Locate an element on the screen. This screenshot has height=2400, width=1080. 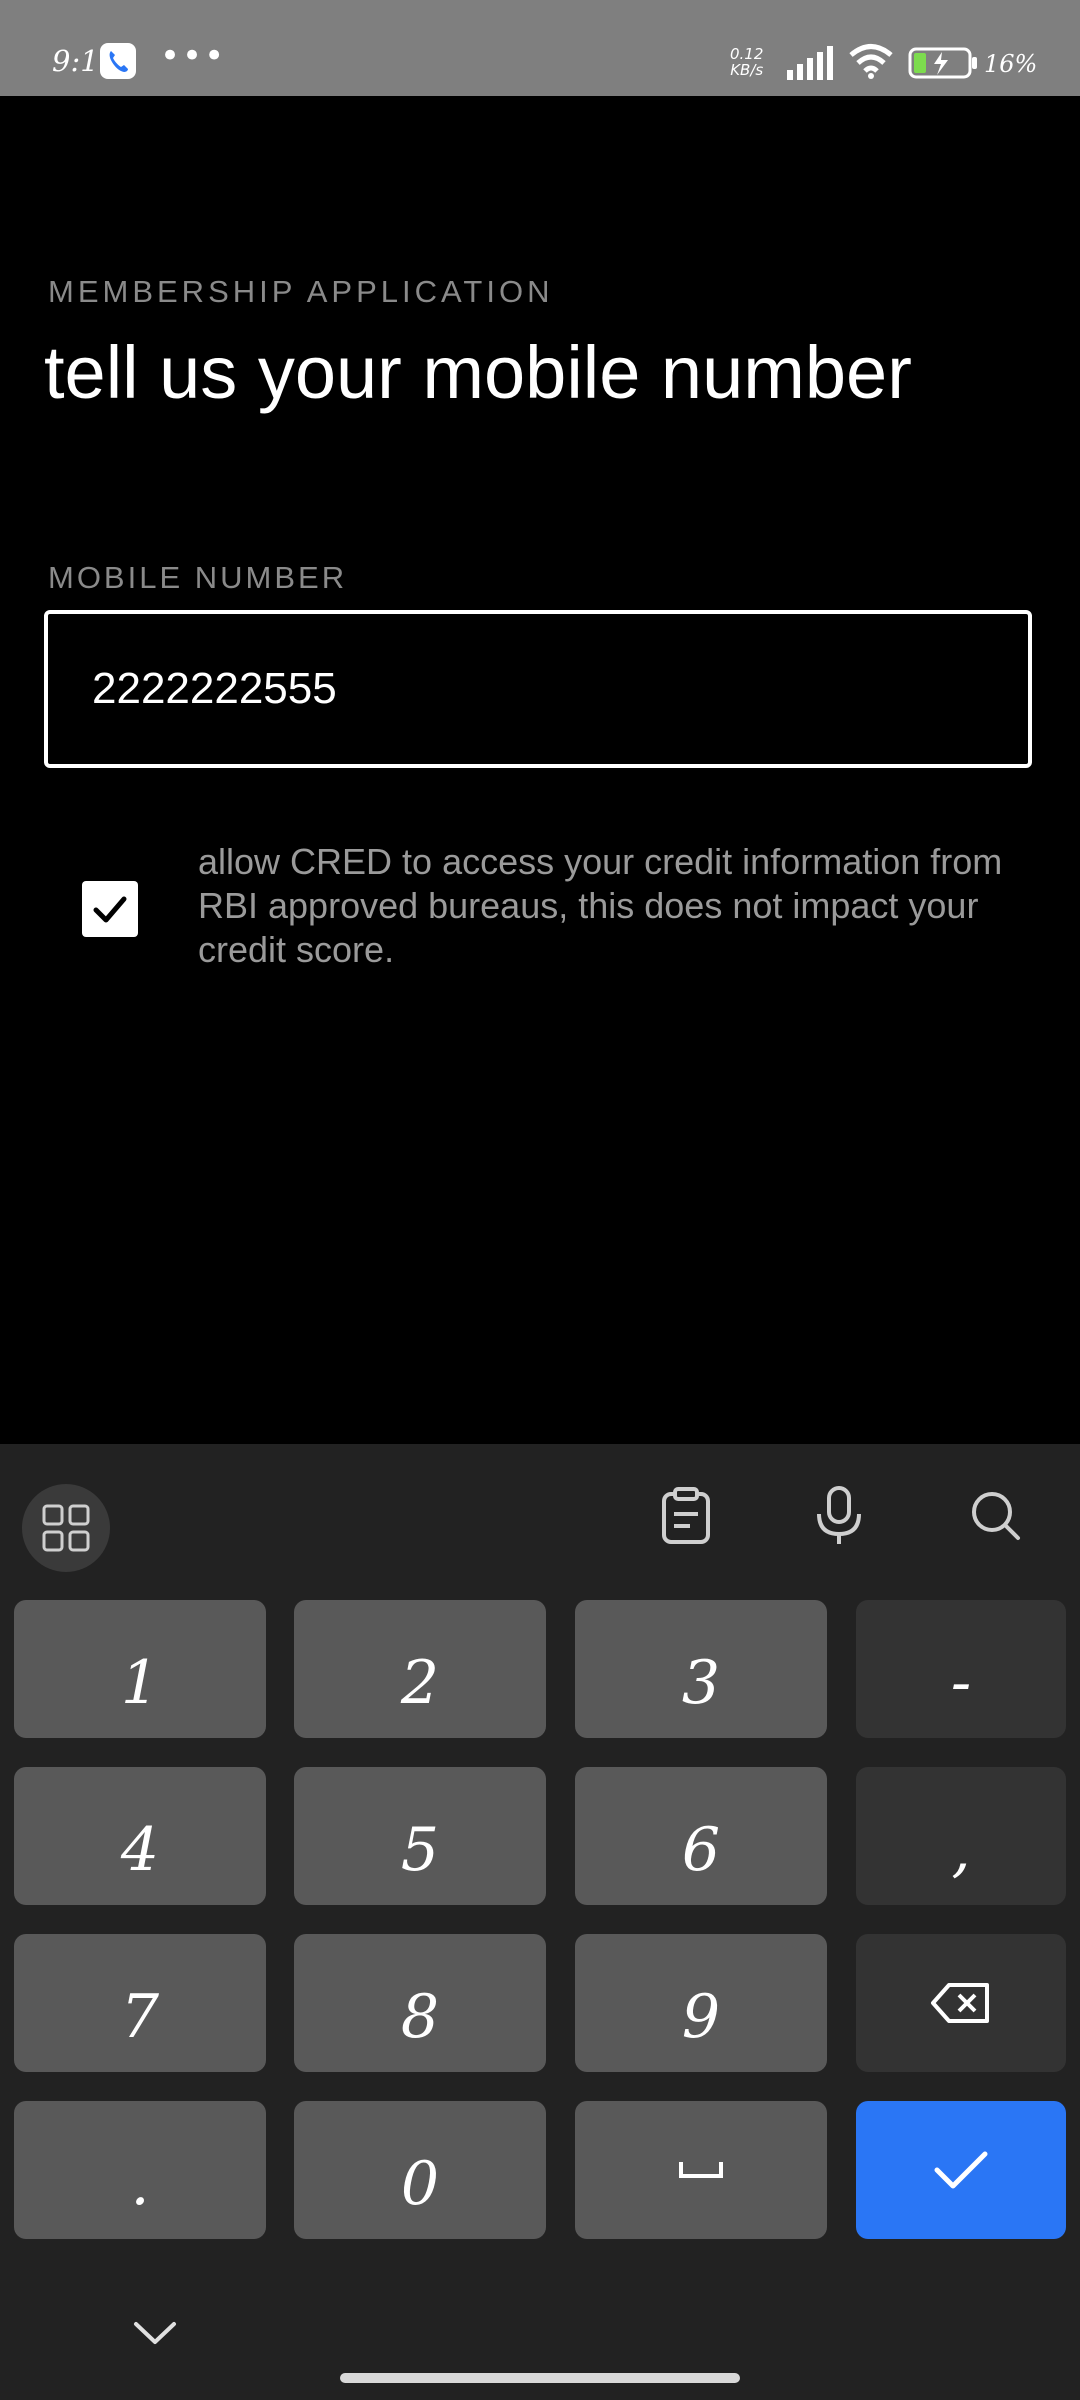
key-3: 3 is located at coordinates (701, 1669).